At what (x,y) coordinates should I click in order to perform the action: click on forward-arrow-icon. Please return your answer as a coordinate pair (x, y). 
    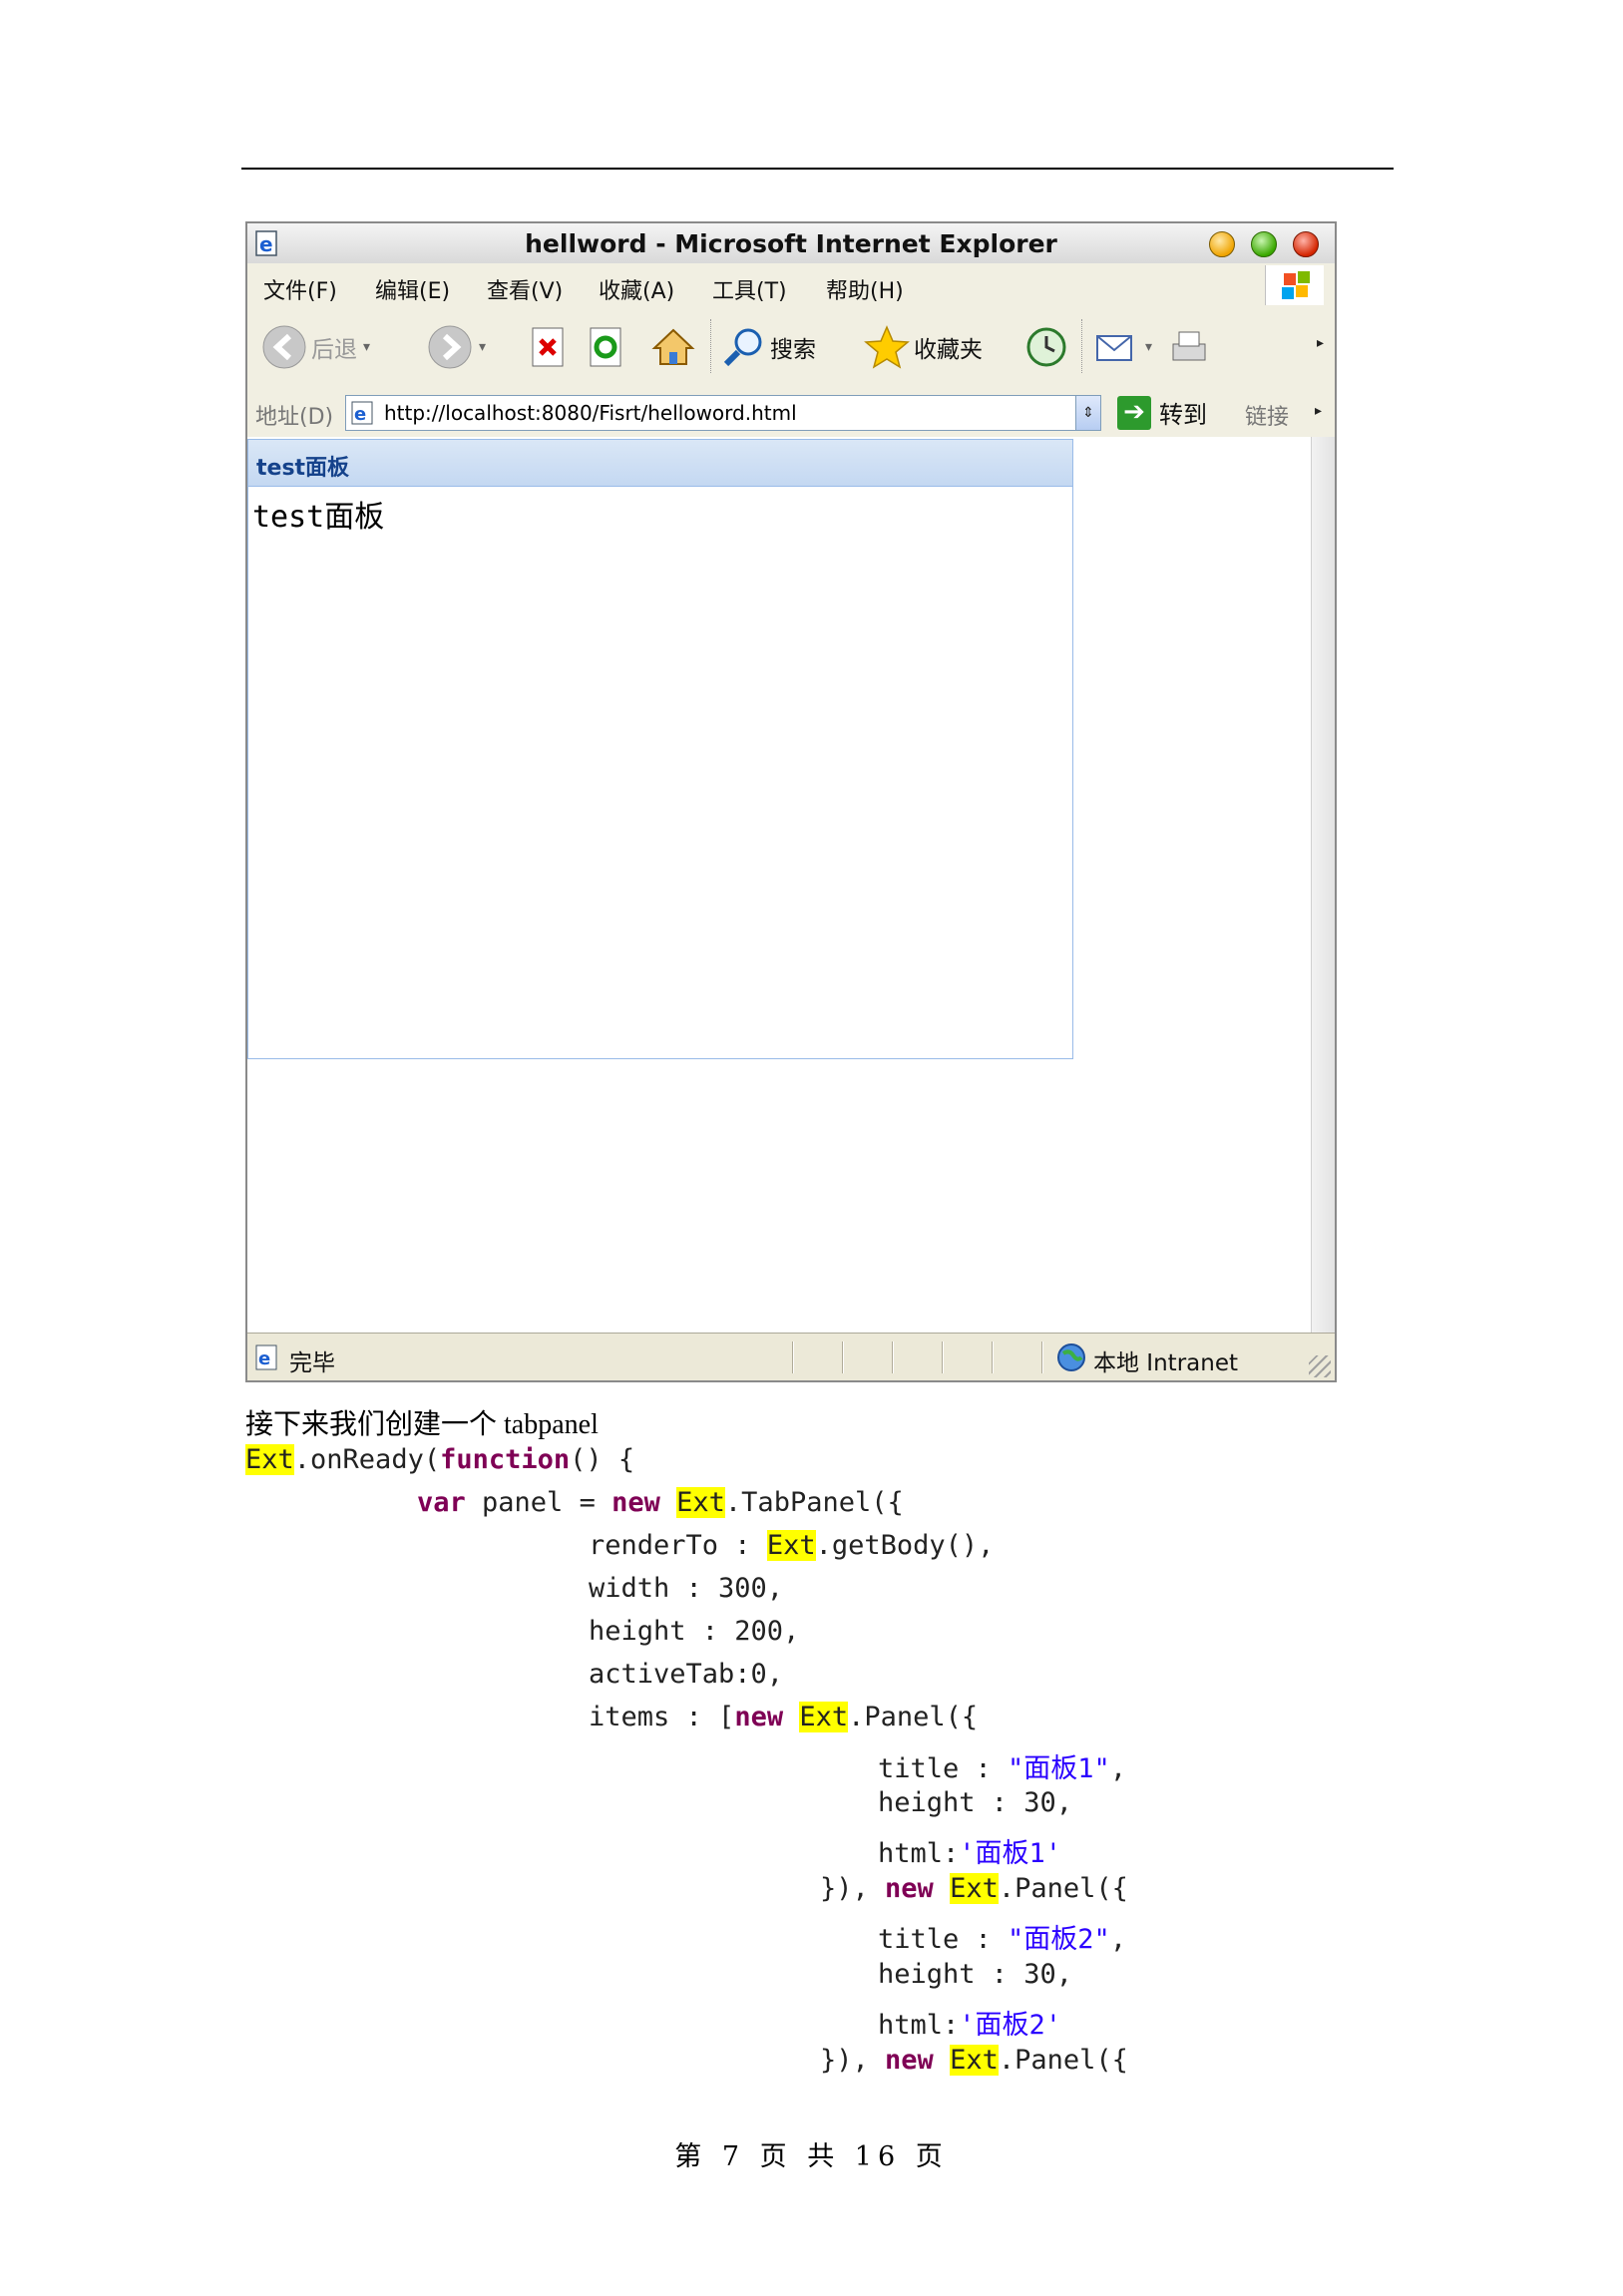
    Looking at the image, I should click on (450, 347).